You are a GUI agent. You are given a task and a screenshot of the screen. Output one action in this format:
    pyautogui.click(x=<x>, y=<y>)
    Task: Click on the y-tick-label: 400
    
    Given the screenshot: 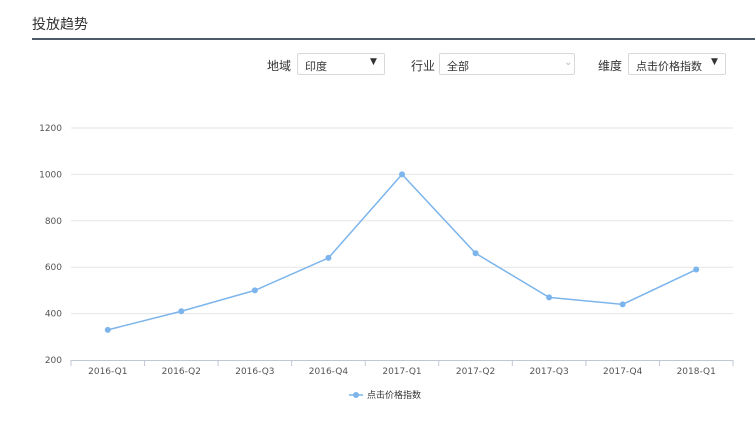 What is the action you would take?
    pyautogui.click(x=53, y=315)
    